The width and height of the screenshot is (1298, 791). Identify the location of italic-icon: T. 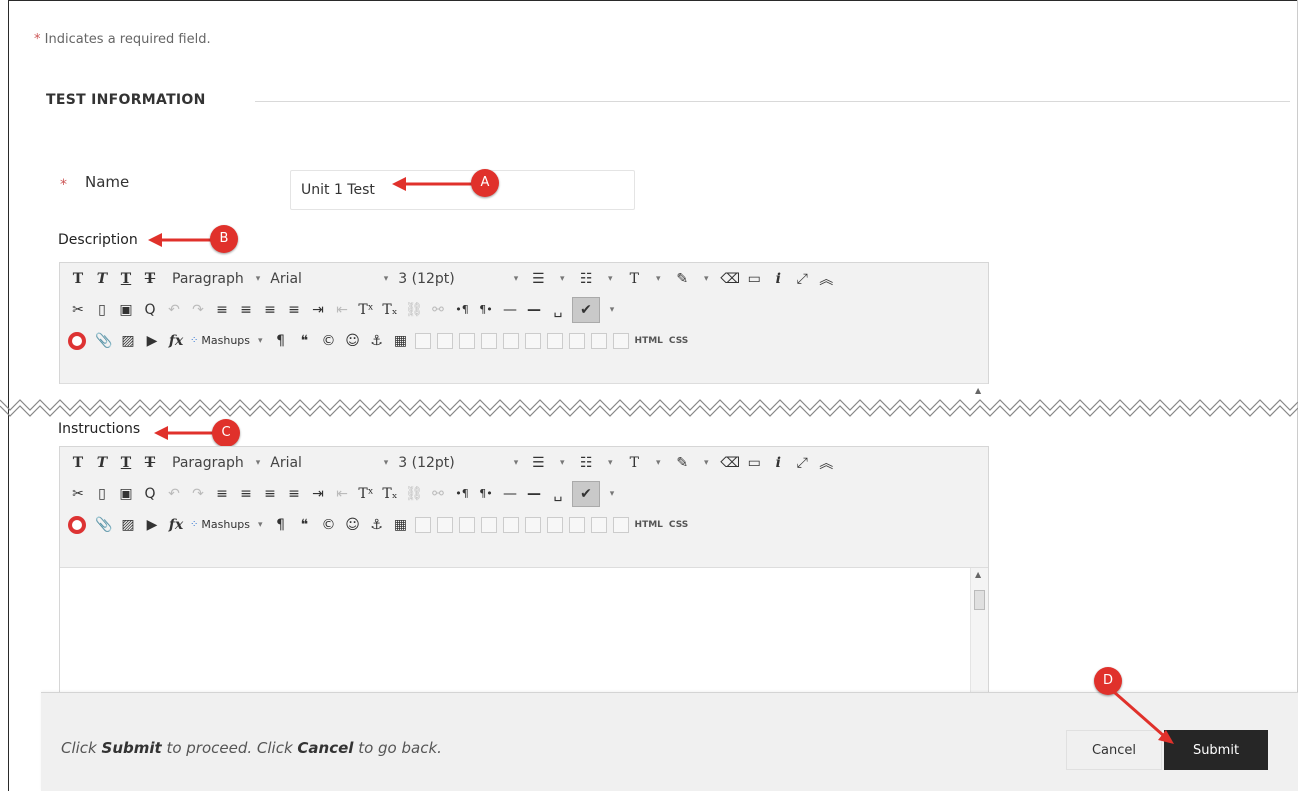
(102, 279).